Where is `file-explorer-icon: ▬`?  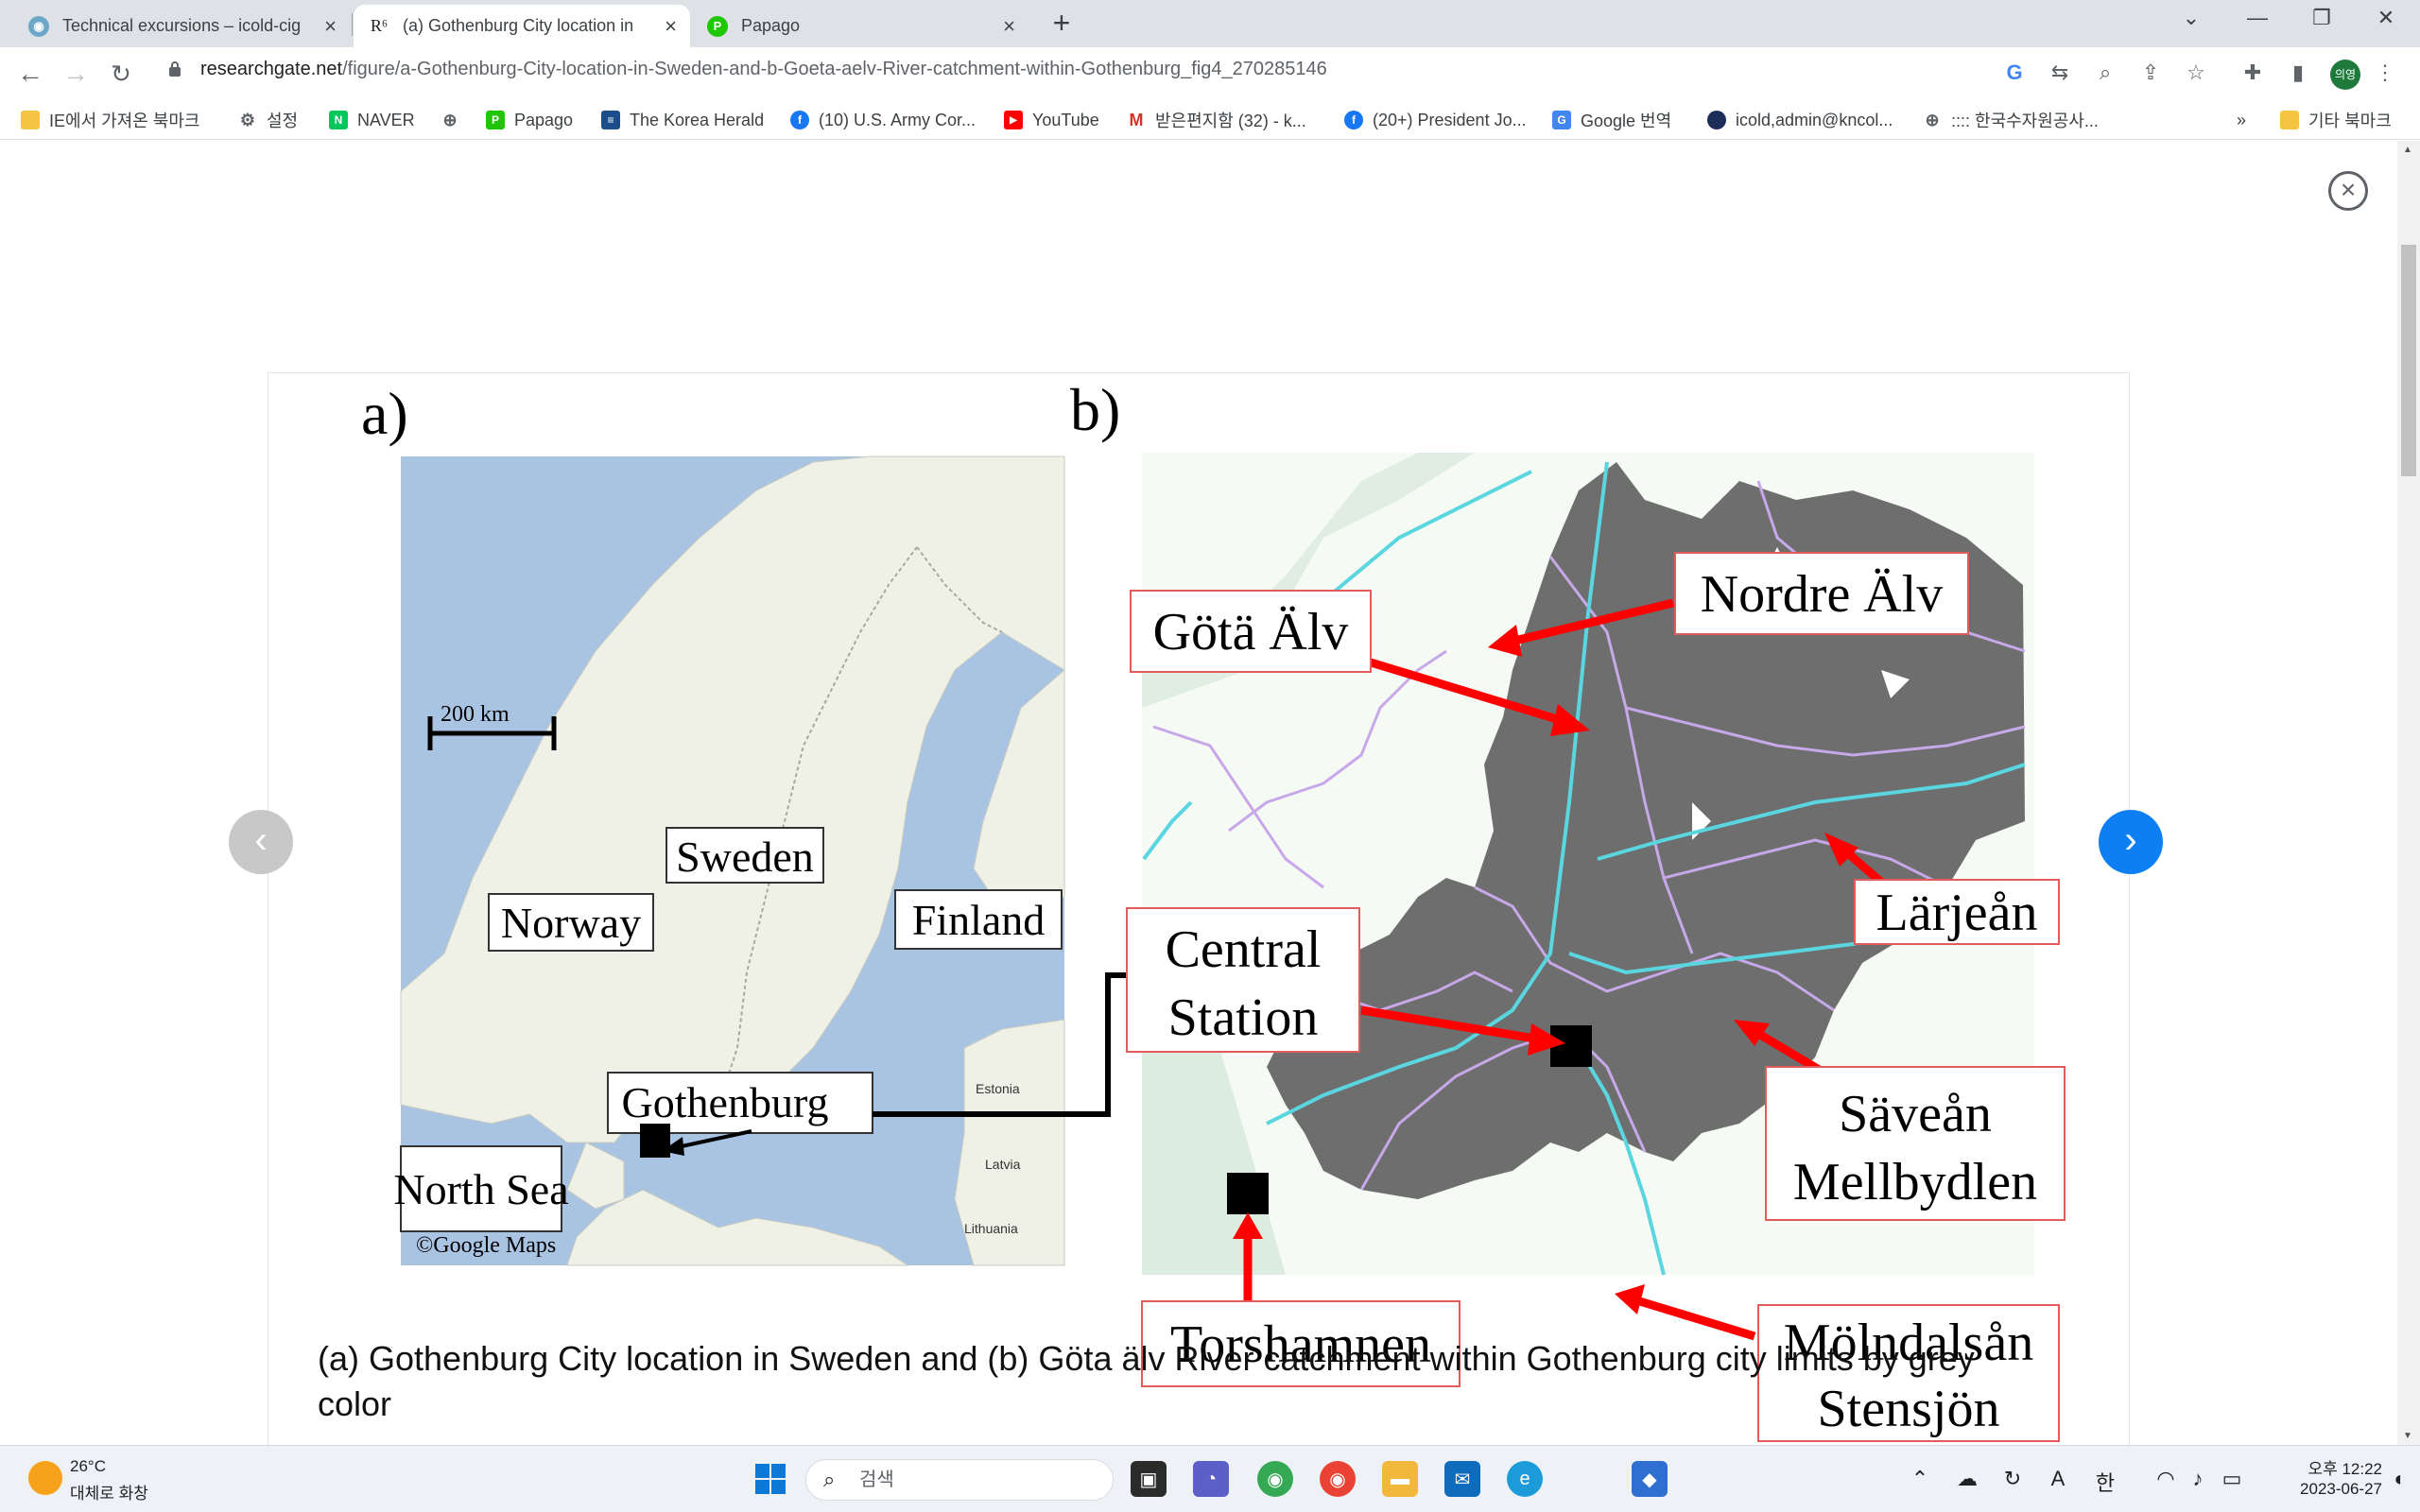
file-explorer-icon: ▬ is located at coordinates (1400, 1479).